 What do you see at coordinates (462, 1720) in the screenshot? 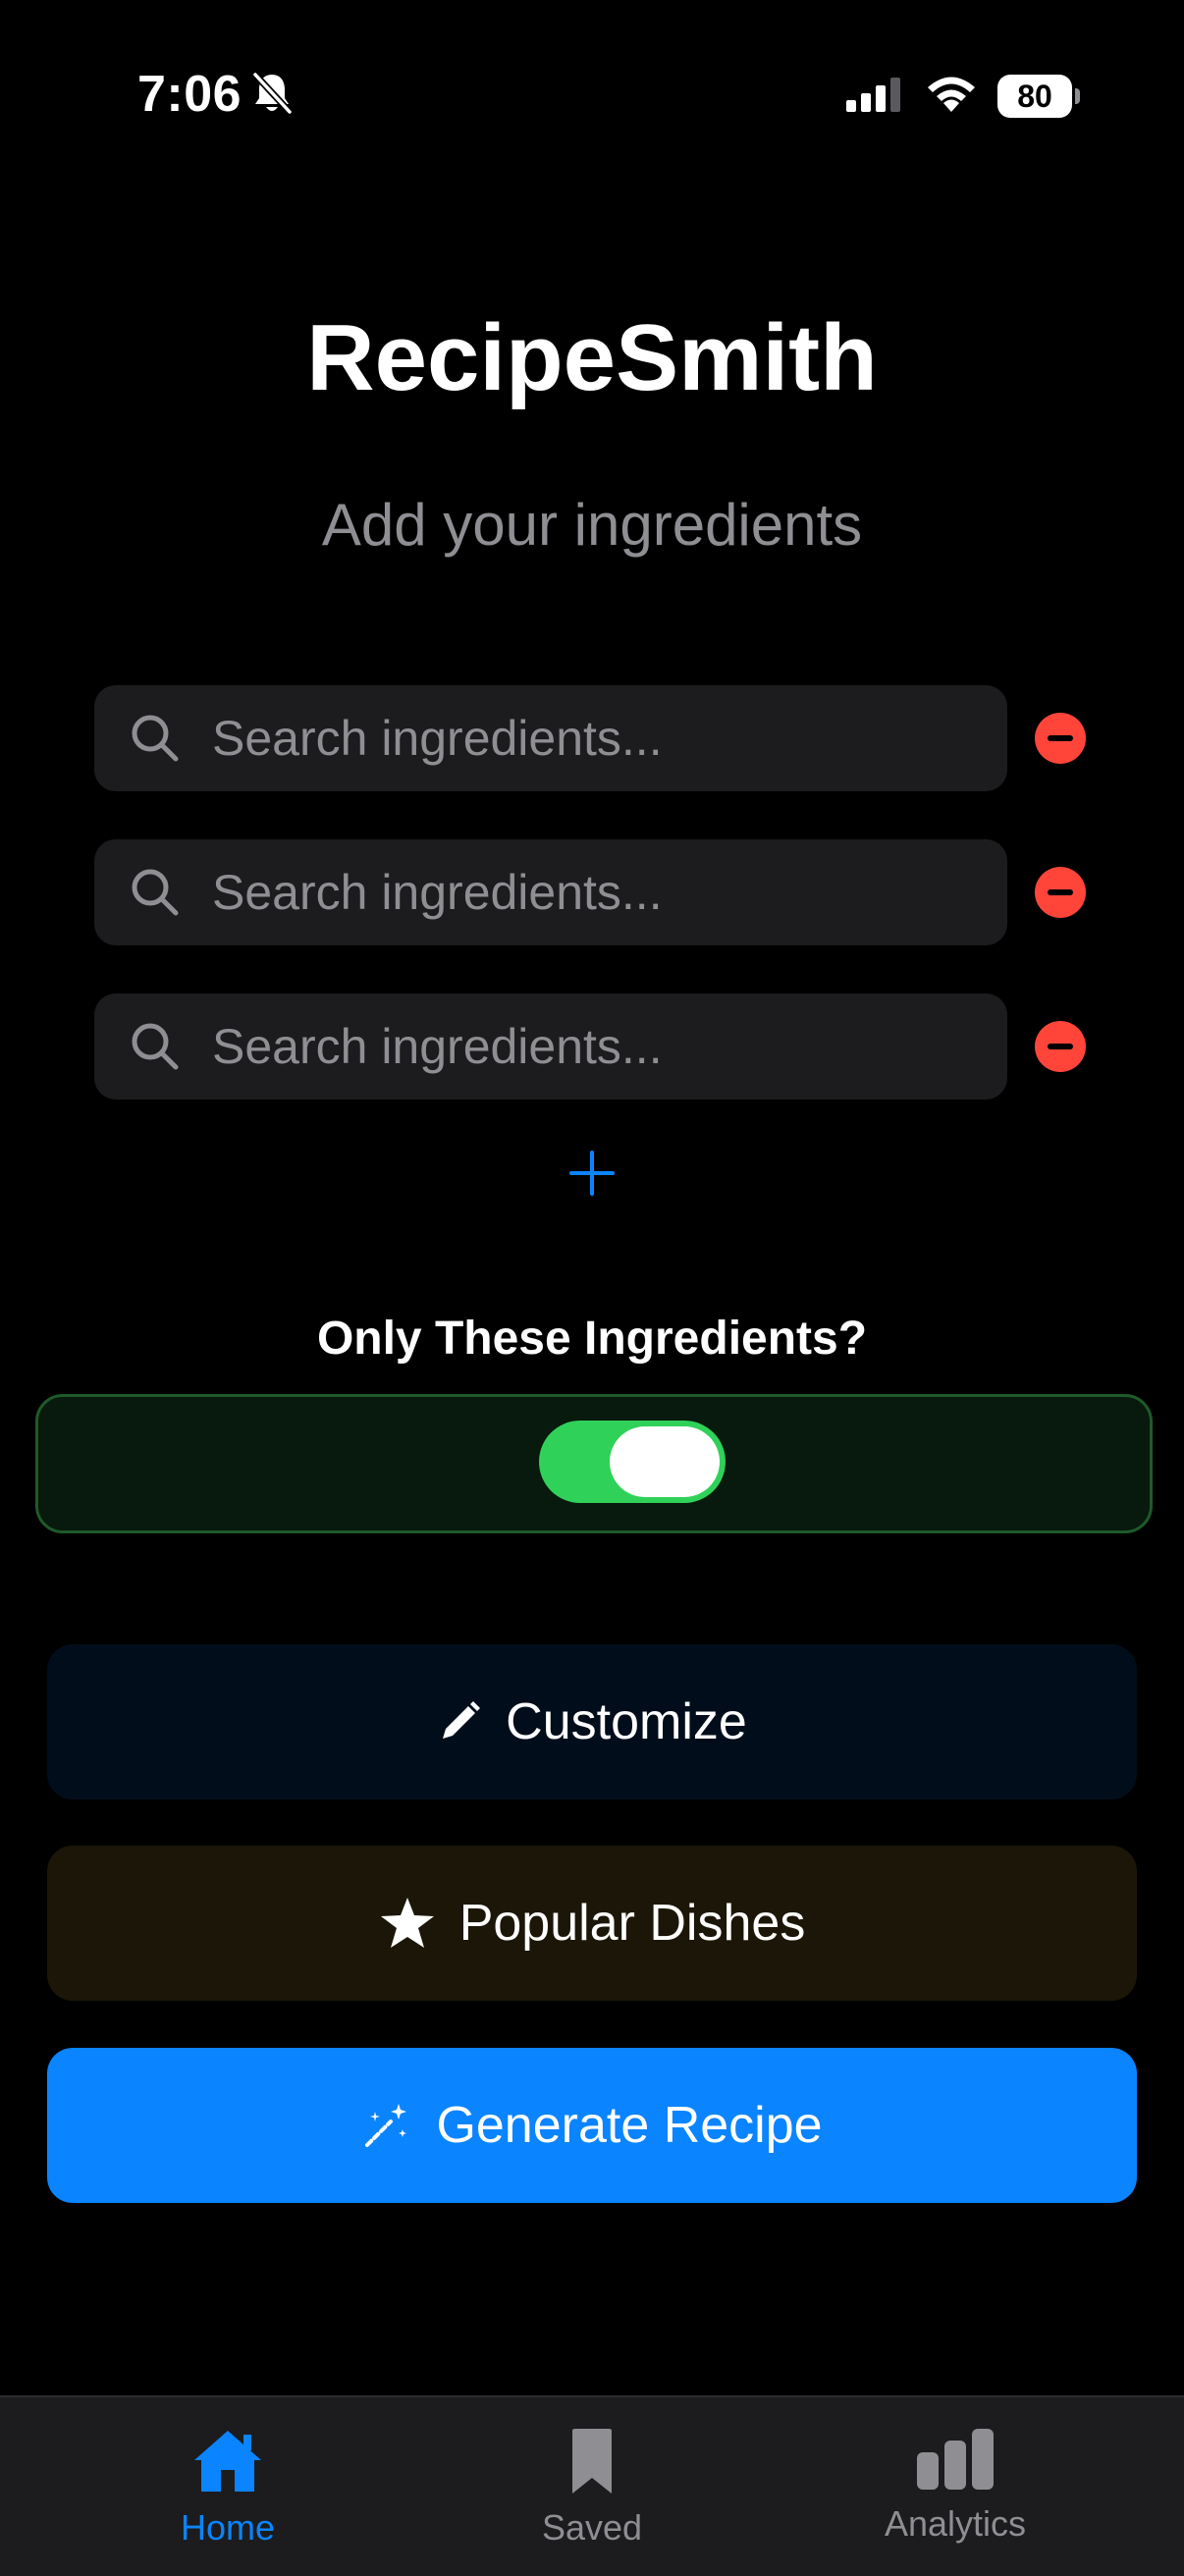
I see `pencil-icon` at bounding box center [462, 1720].